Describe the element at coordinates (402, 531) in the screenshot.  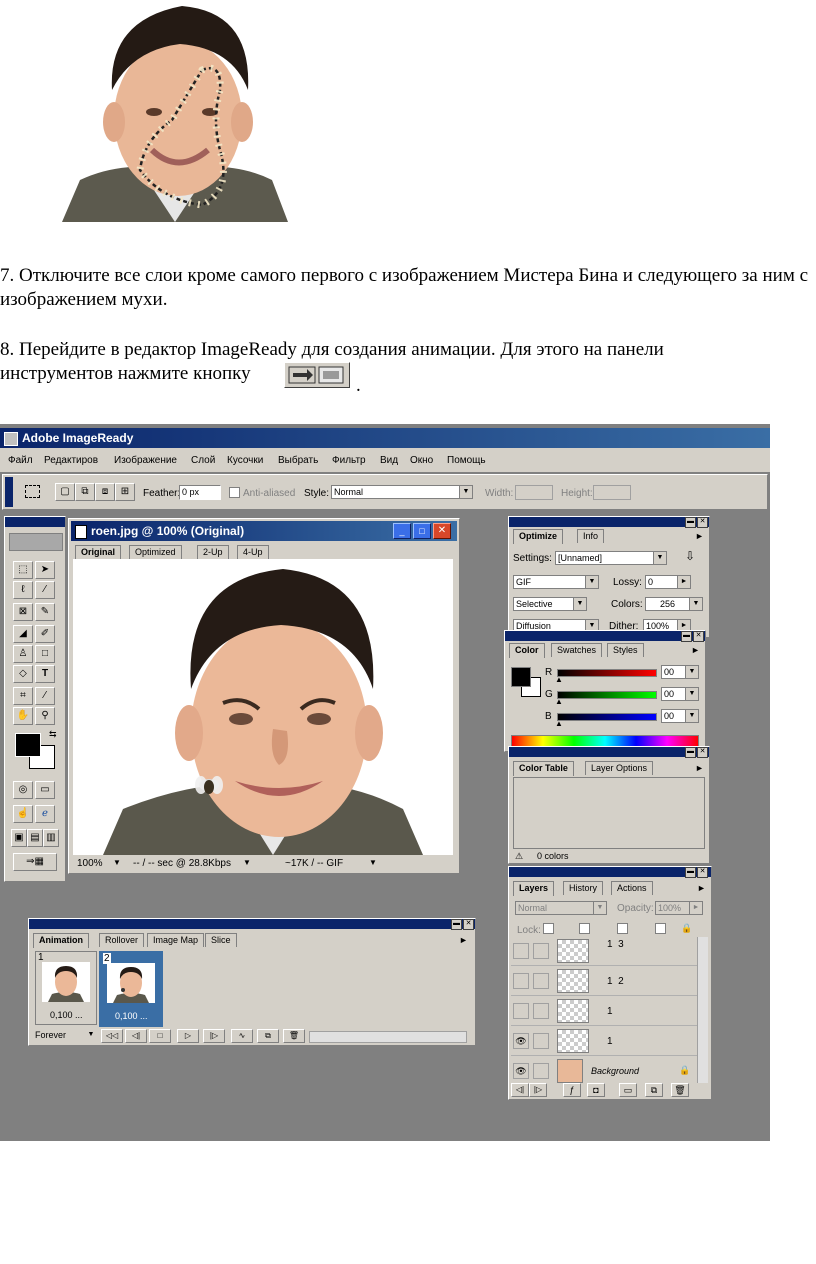
I see `minimize-button: _` at that location.